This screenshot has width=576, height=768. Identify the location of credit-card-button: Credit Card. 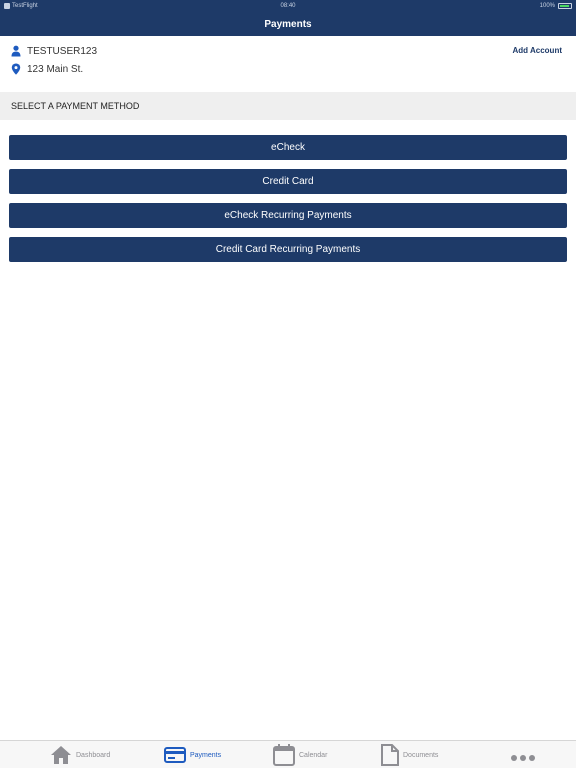
(288, 181).